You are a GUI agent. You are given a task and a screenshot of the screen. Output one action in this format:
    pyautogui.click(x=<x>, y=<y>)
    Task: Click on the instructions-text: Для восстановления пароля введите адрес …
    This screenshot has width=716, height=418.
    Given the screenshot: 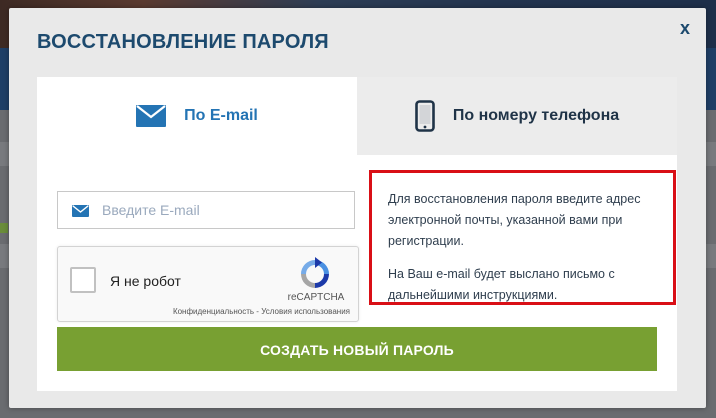 What is the action you would take?
    pyautogui.click(x=514, y=220)
    